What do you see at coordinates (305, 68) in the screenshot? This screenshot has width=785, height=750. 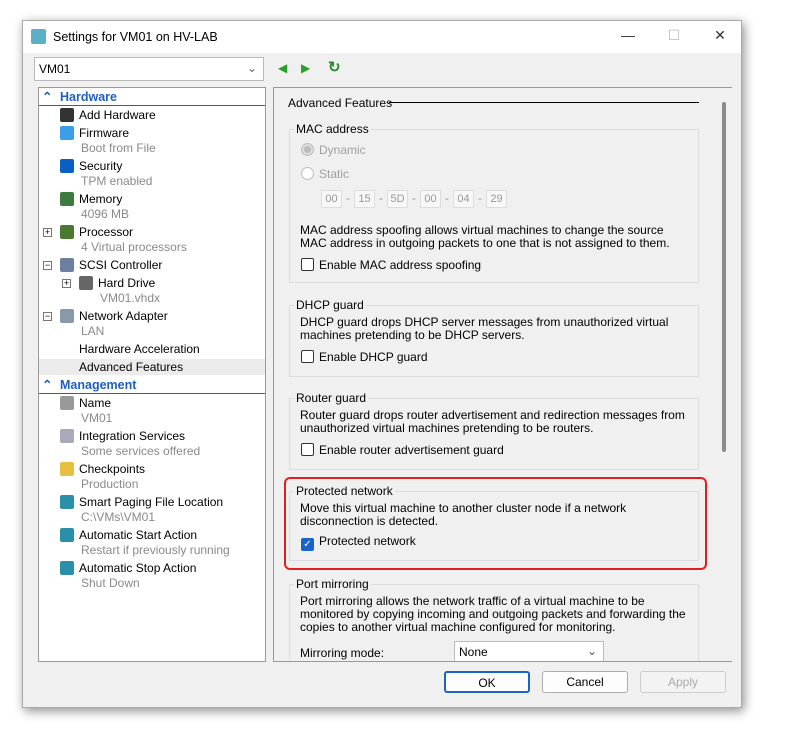 I see `forward-button: ▶` at bounding box center [305, 68].